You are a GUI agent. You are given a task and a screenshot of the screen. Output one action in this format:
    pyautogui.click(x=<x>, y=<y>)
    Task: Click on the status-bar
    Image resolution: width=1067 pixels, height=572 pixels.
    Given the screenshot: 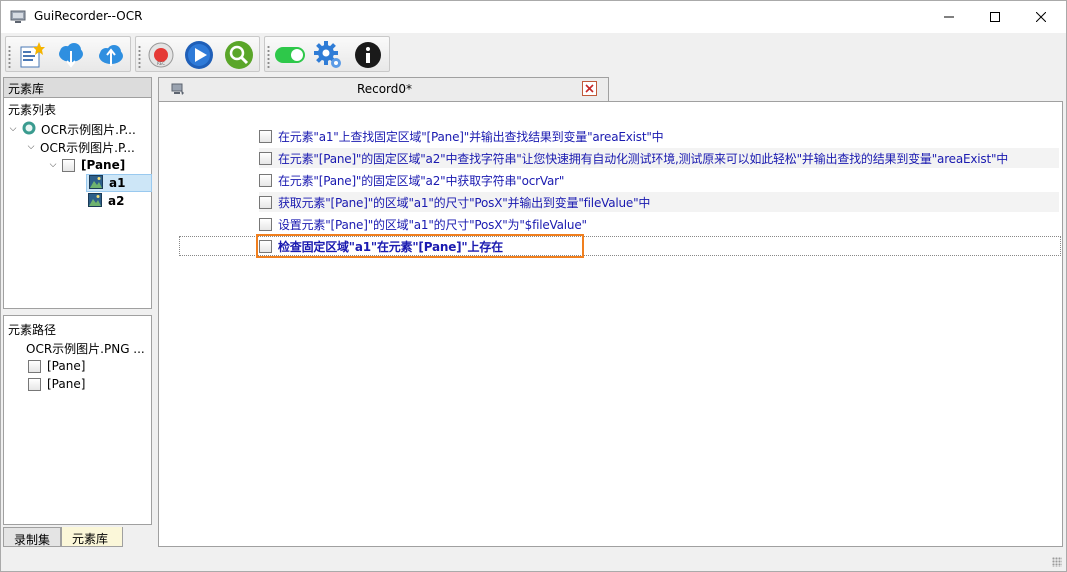 What is the action you would take?
    pyautogui.click(x=533, y=560)
    